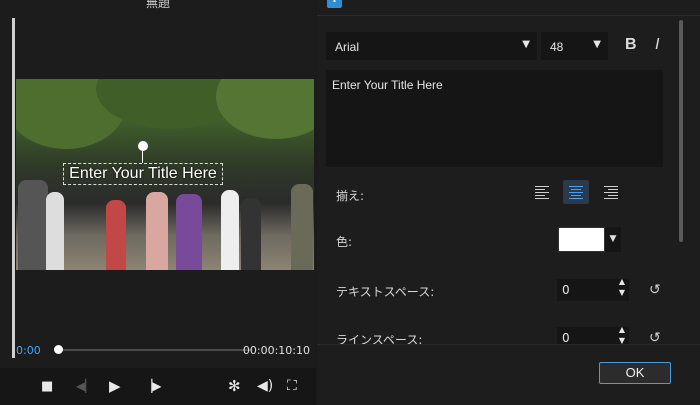 The height and width of the screenshot is (405, 700). I want to click on settings-icon: ✻, so click(234, 386).